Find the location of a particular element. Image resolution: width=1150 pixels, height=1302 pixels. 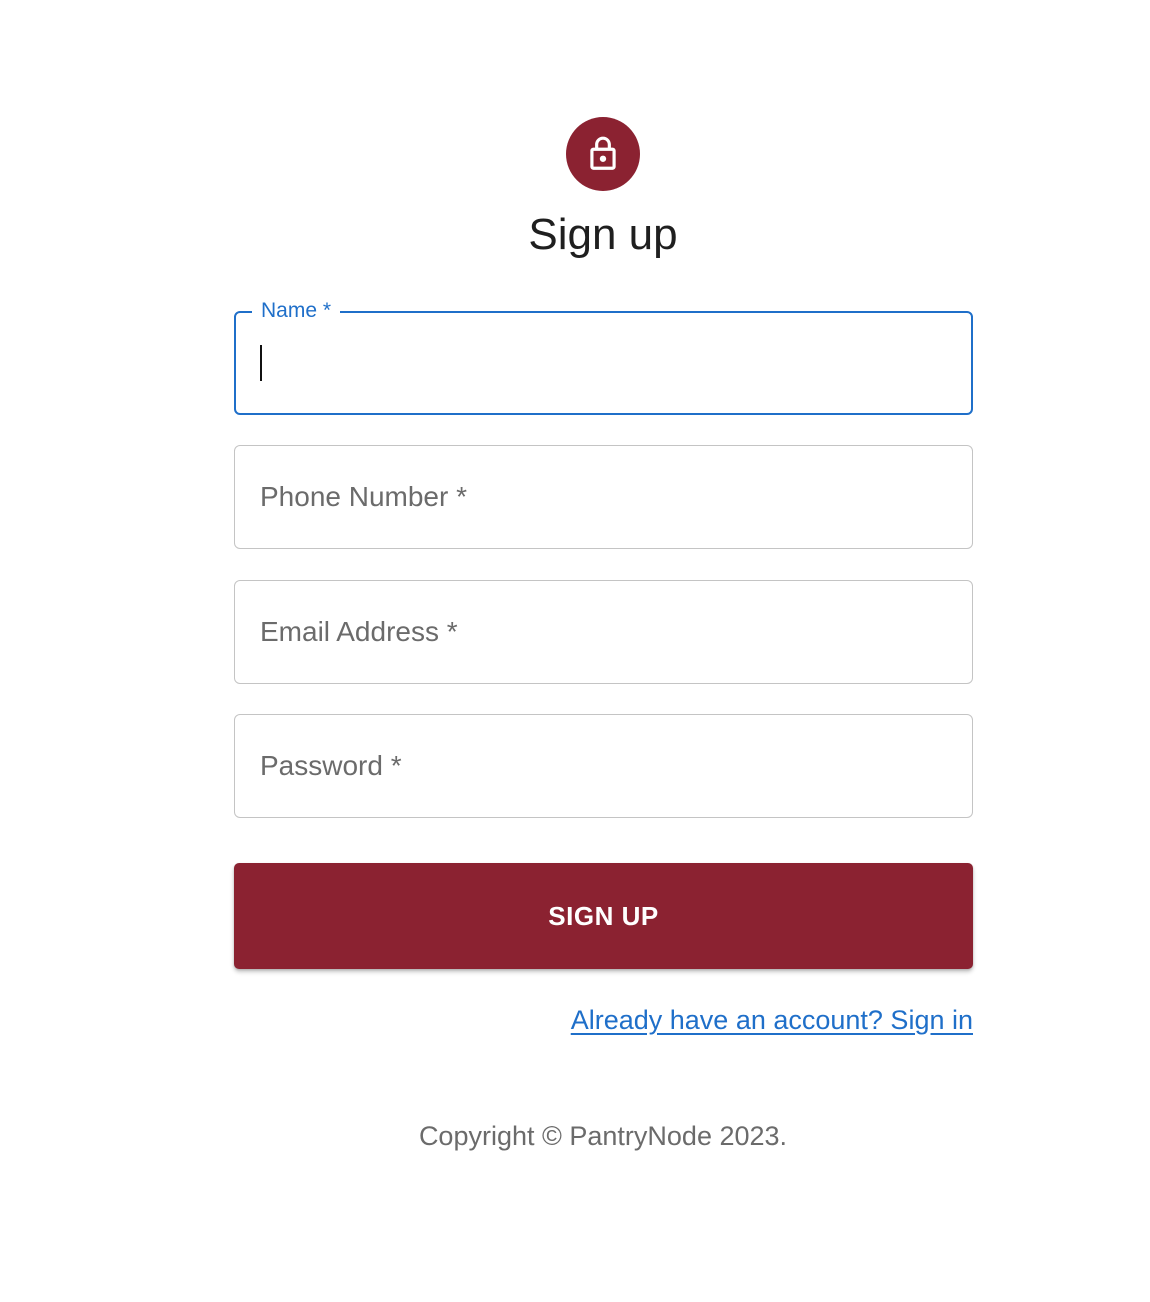

password-field: Password * is located at coordinates (603, 766).